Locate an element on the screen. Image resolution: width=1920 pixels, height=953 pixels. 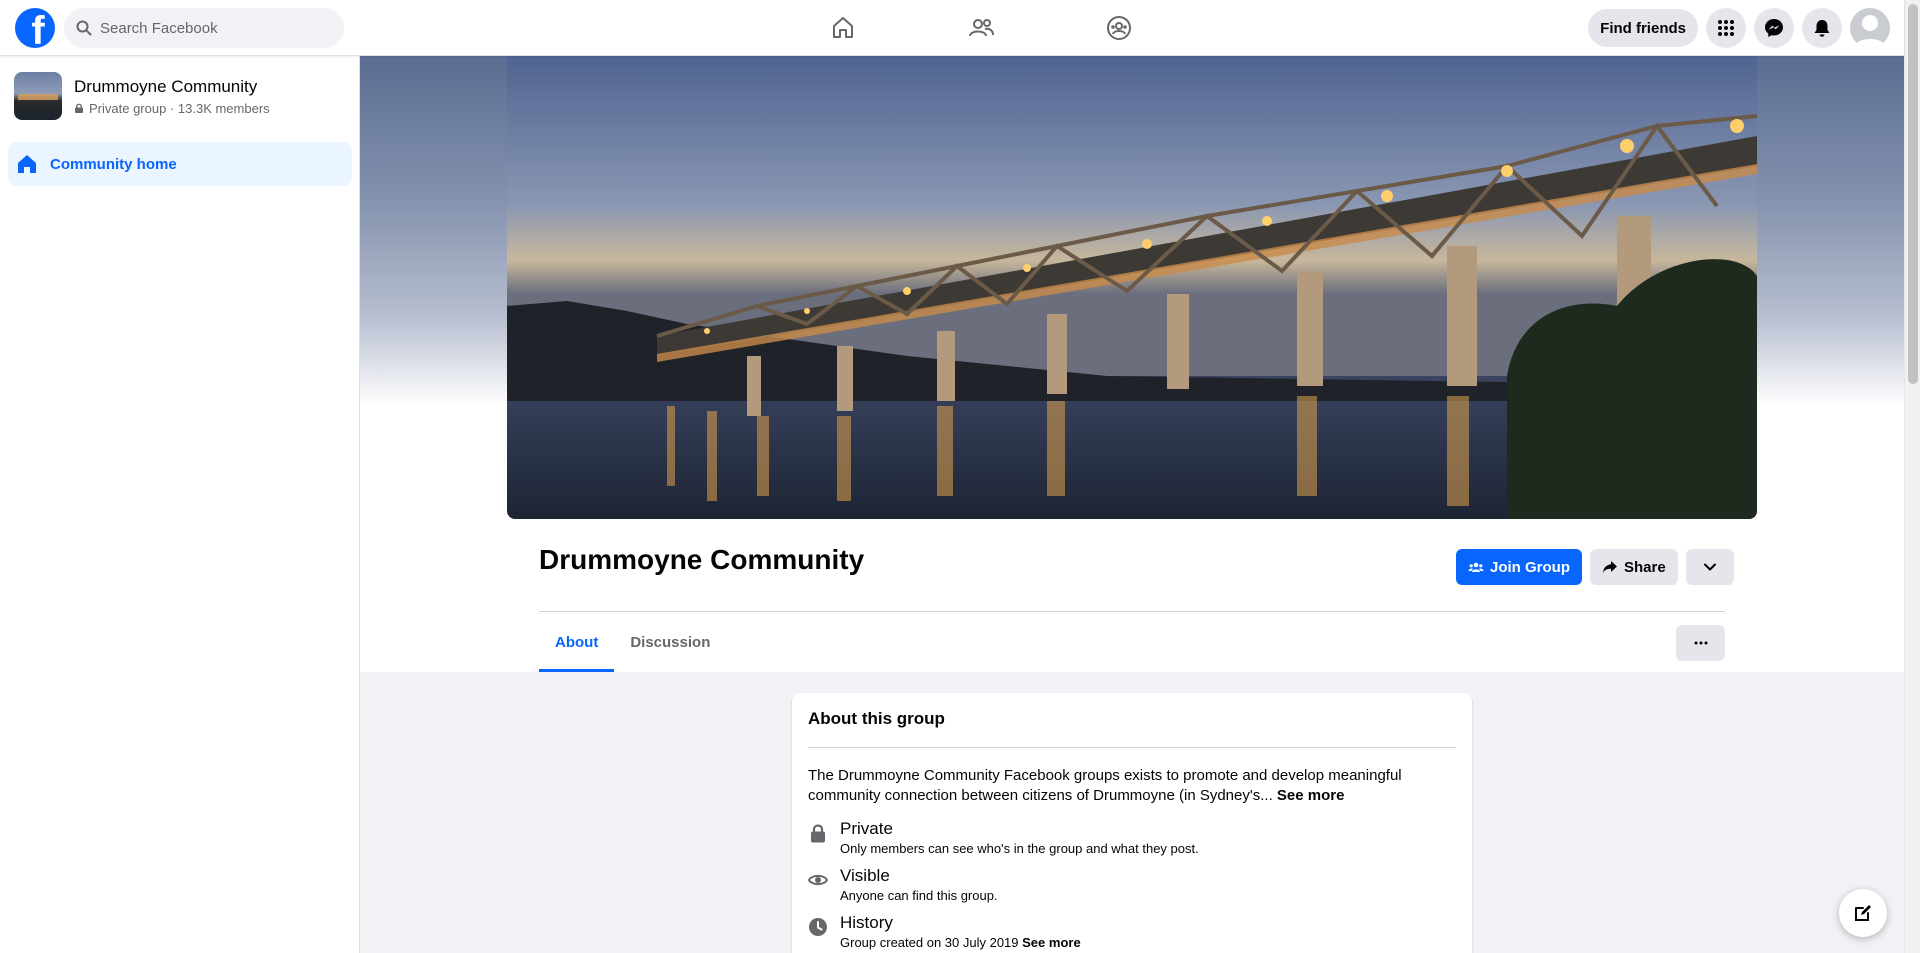
share-label: Share is located at coordinates (1645, 567).